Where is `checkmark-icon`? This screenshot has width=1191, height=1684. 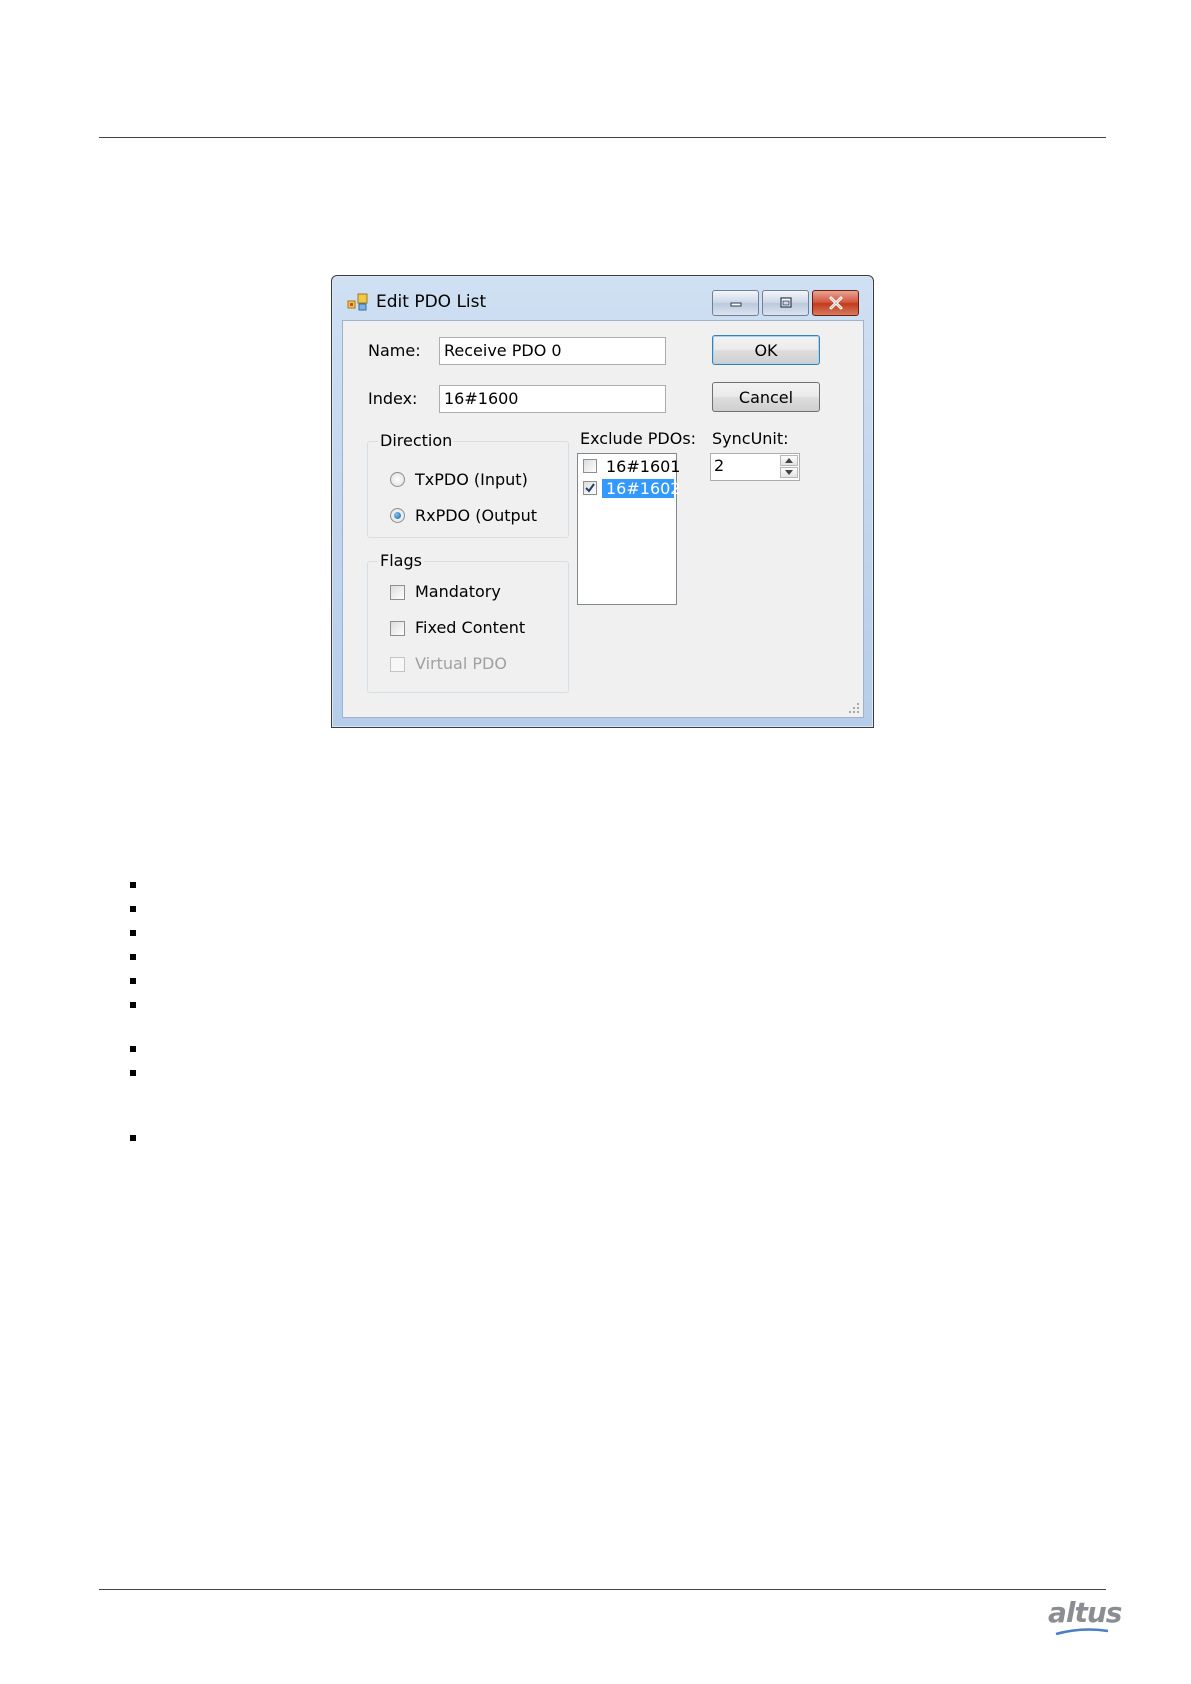 checkmark-icon is located at coordinates (590, 488).